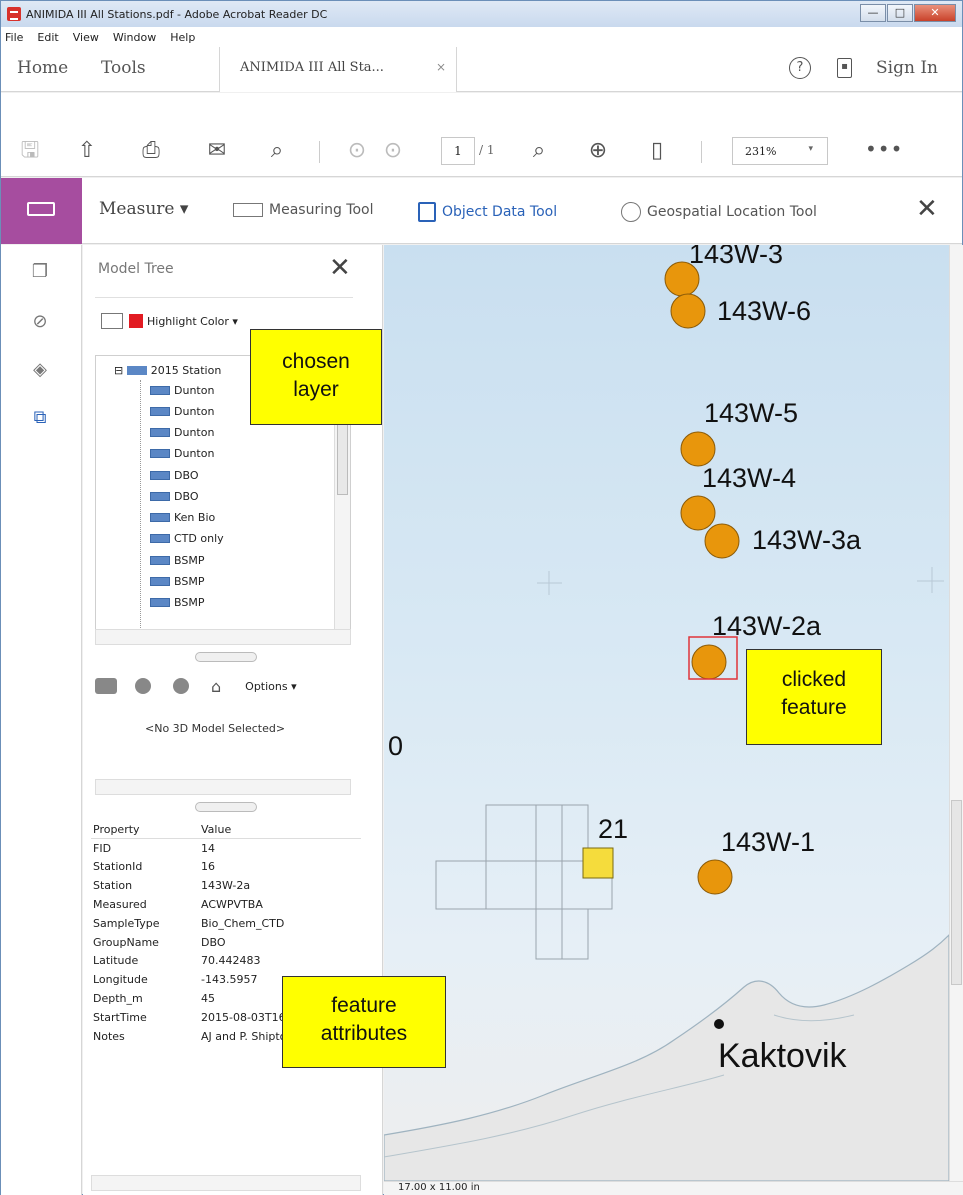 The width and height of the screenshot is (963, 1195). What do you see at coordinates (143, 686) in the screenshot?
I see `rotate-icon` at bounding box center [143, 686].